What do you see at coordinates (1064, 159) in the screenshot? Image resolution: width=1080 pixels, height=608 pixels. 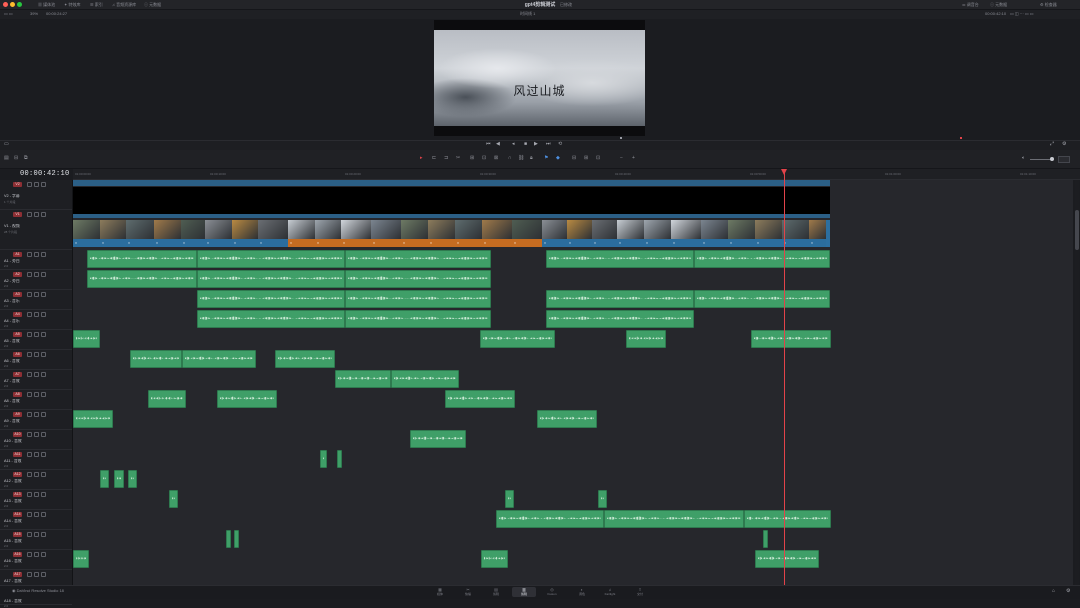 I see `audio-meter-toggle` at bounding box center [1064, 159].